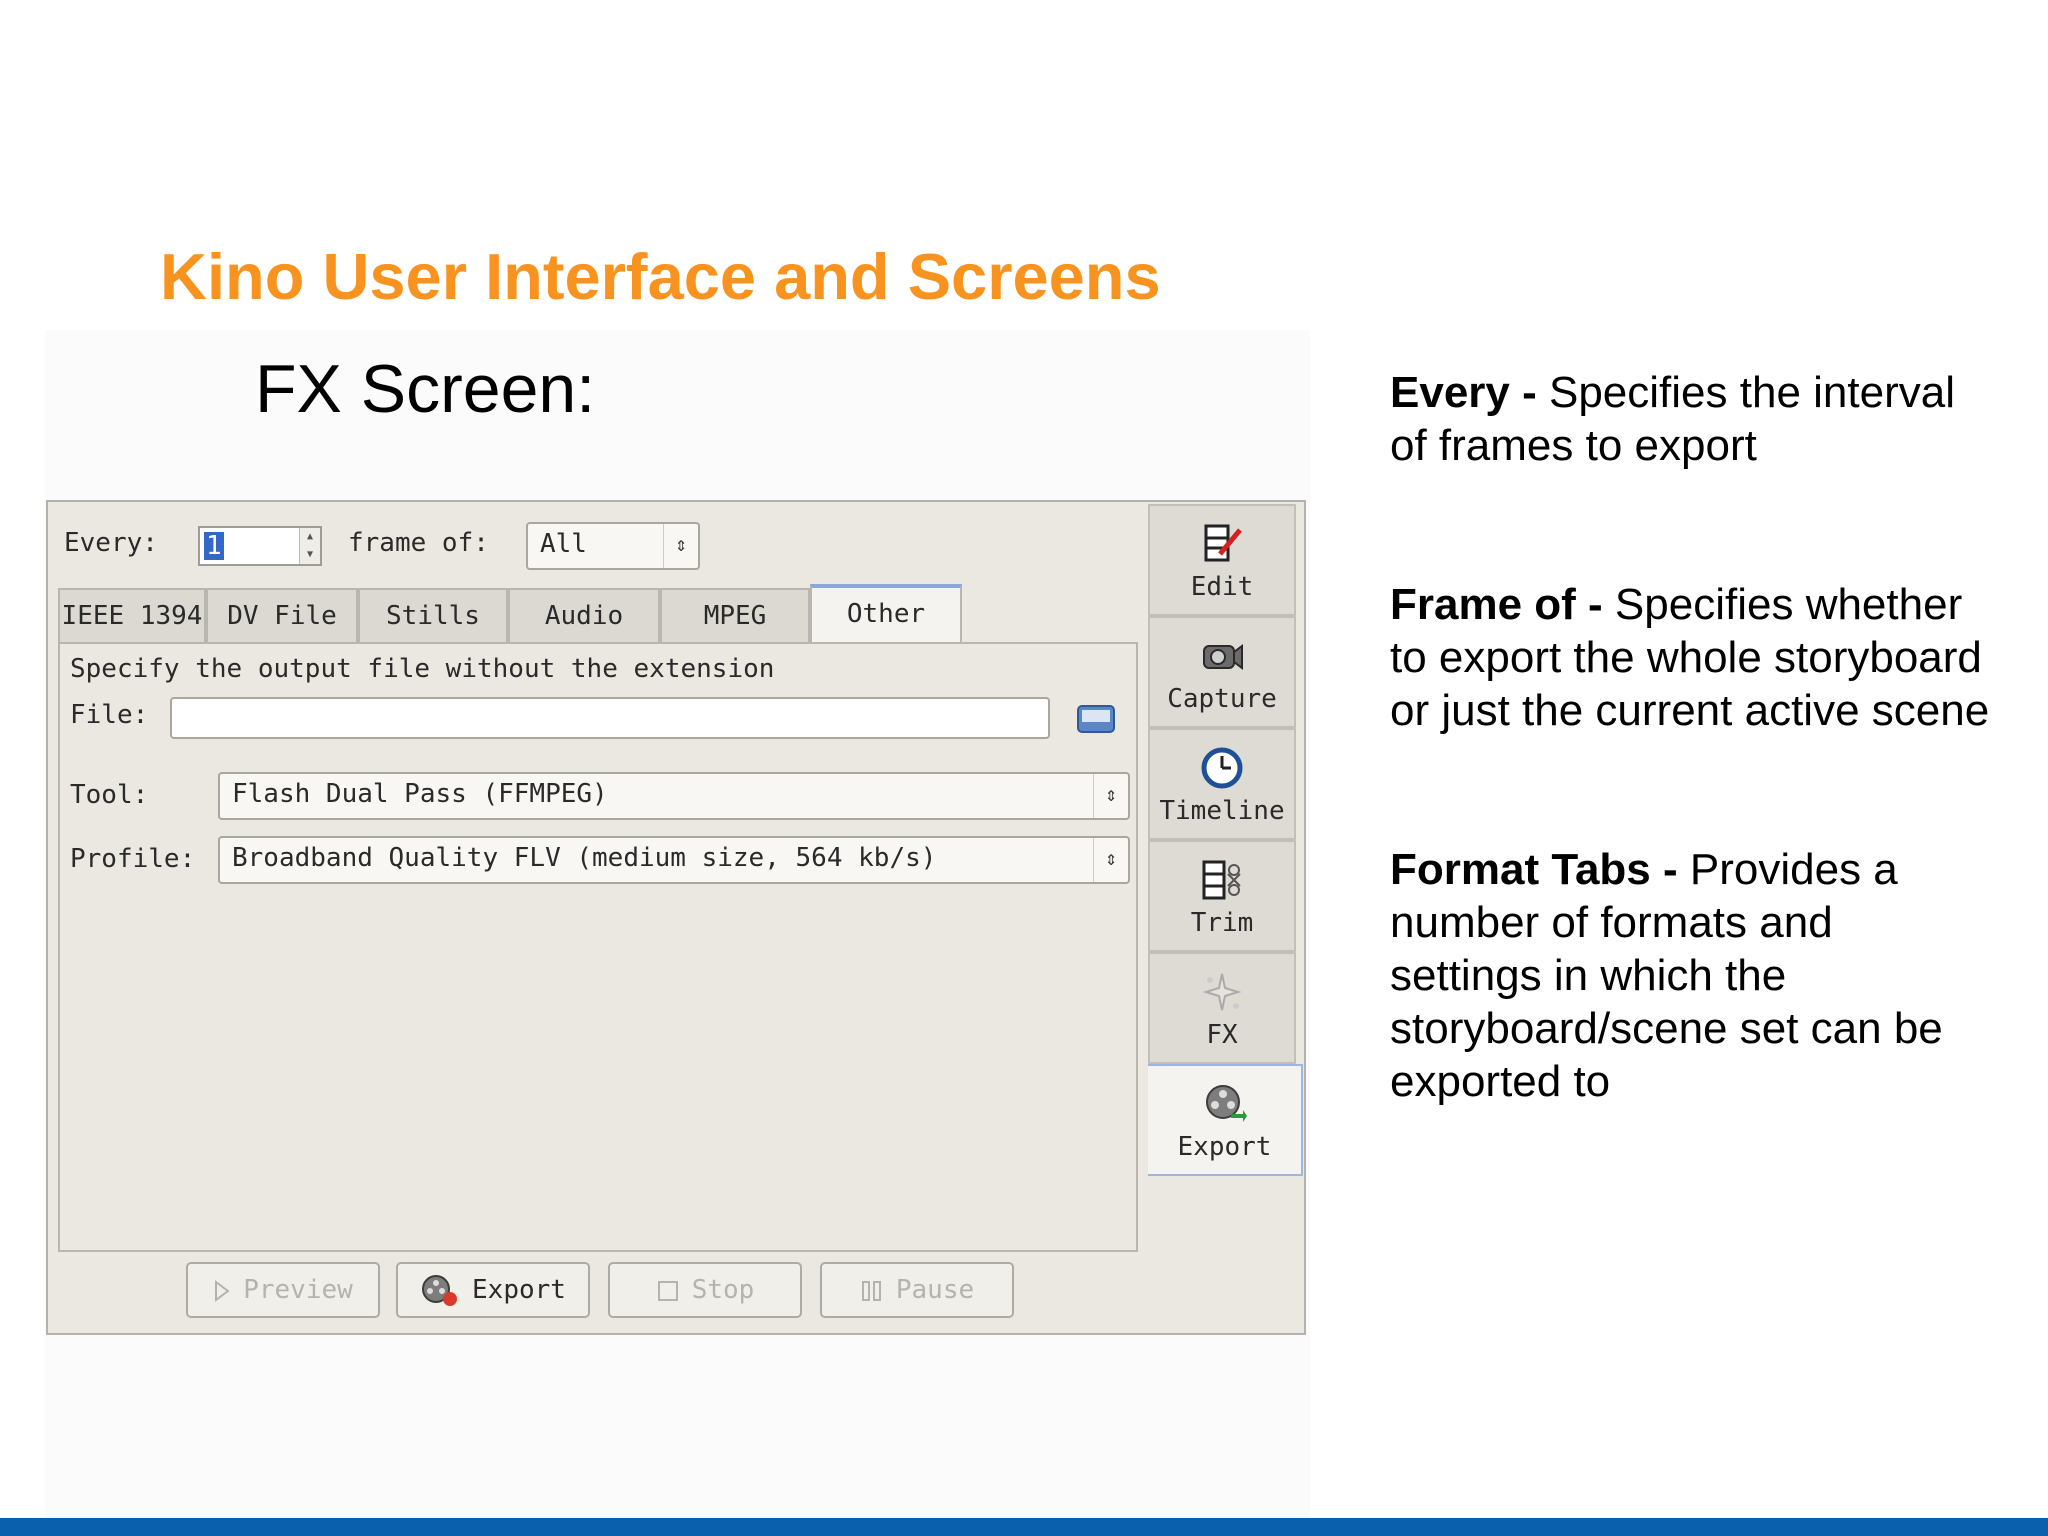 The height and width of the screenshot is (1536, 2048). Describe the element at coordinates (1222, 923) in the screenshot. I see `sidebar-label-trim: Trim` at that location.